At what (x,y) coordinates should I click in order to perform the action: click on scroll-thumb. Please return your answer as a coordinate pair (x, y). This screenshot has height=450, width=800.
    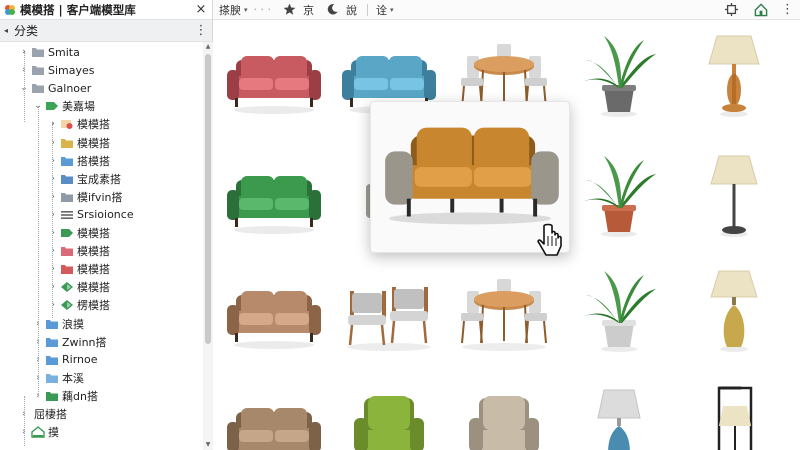
    Looking at the image, I should click on (208, 199).